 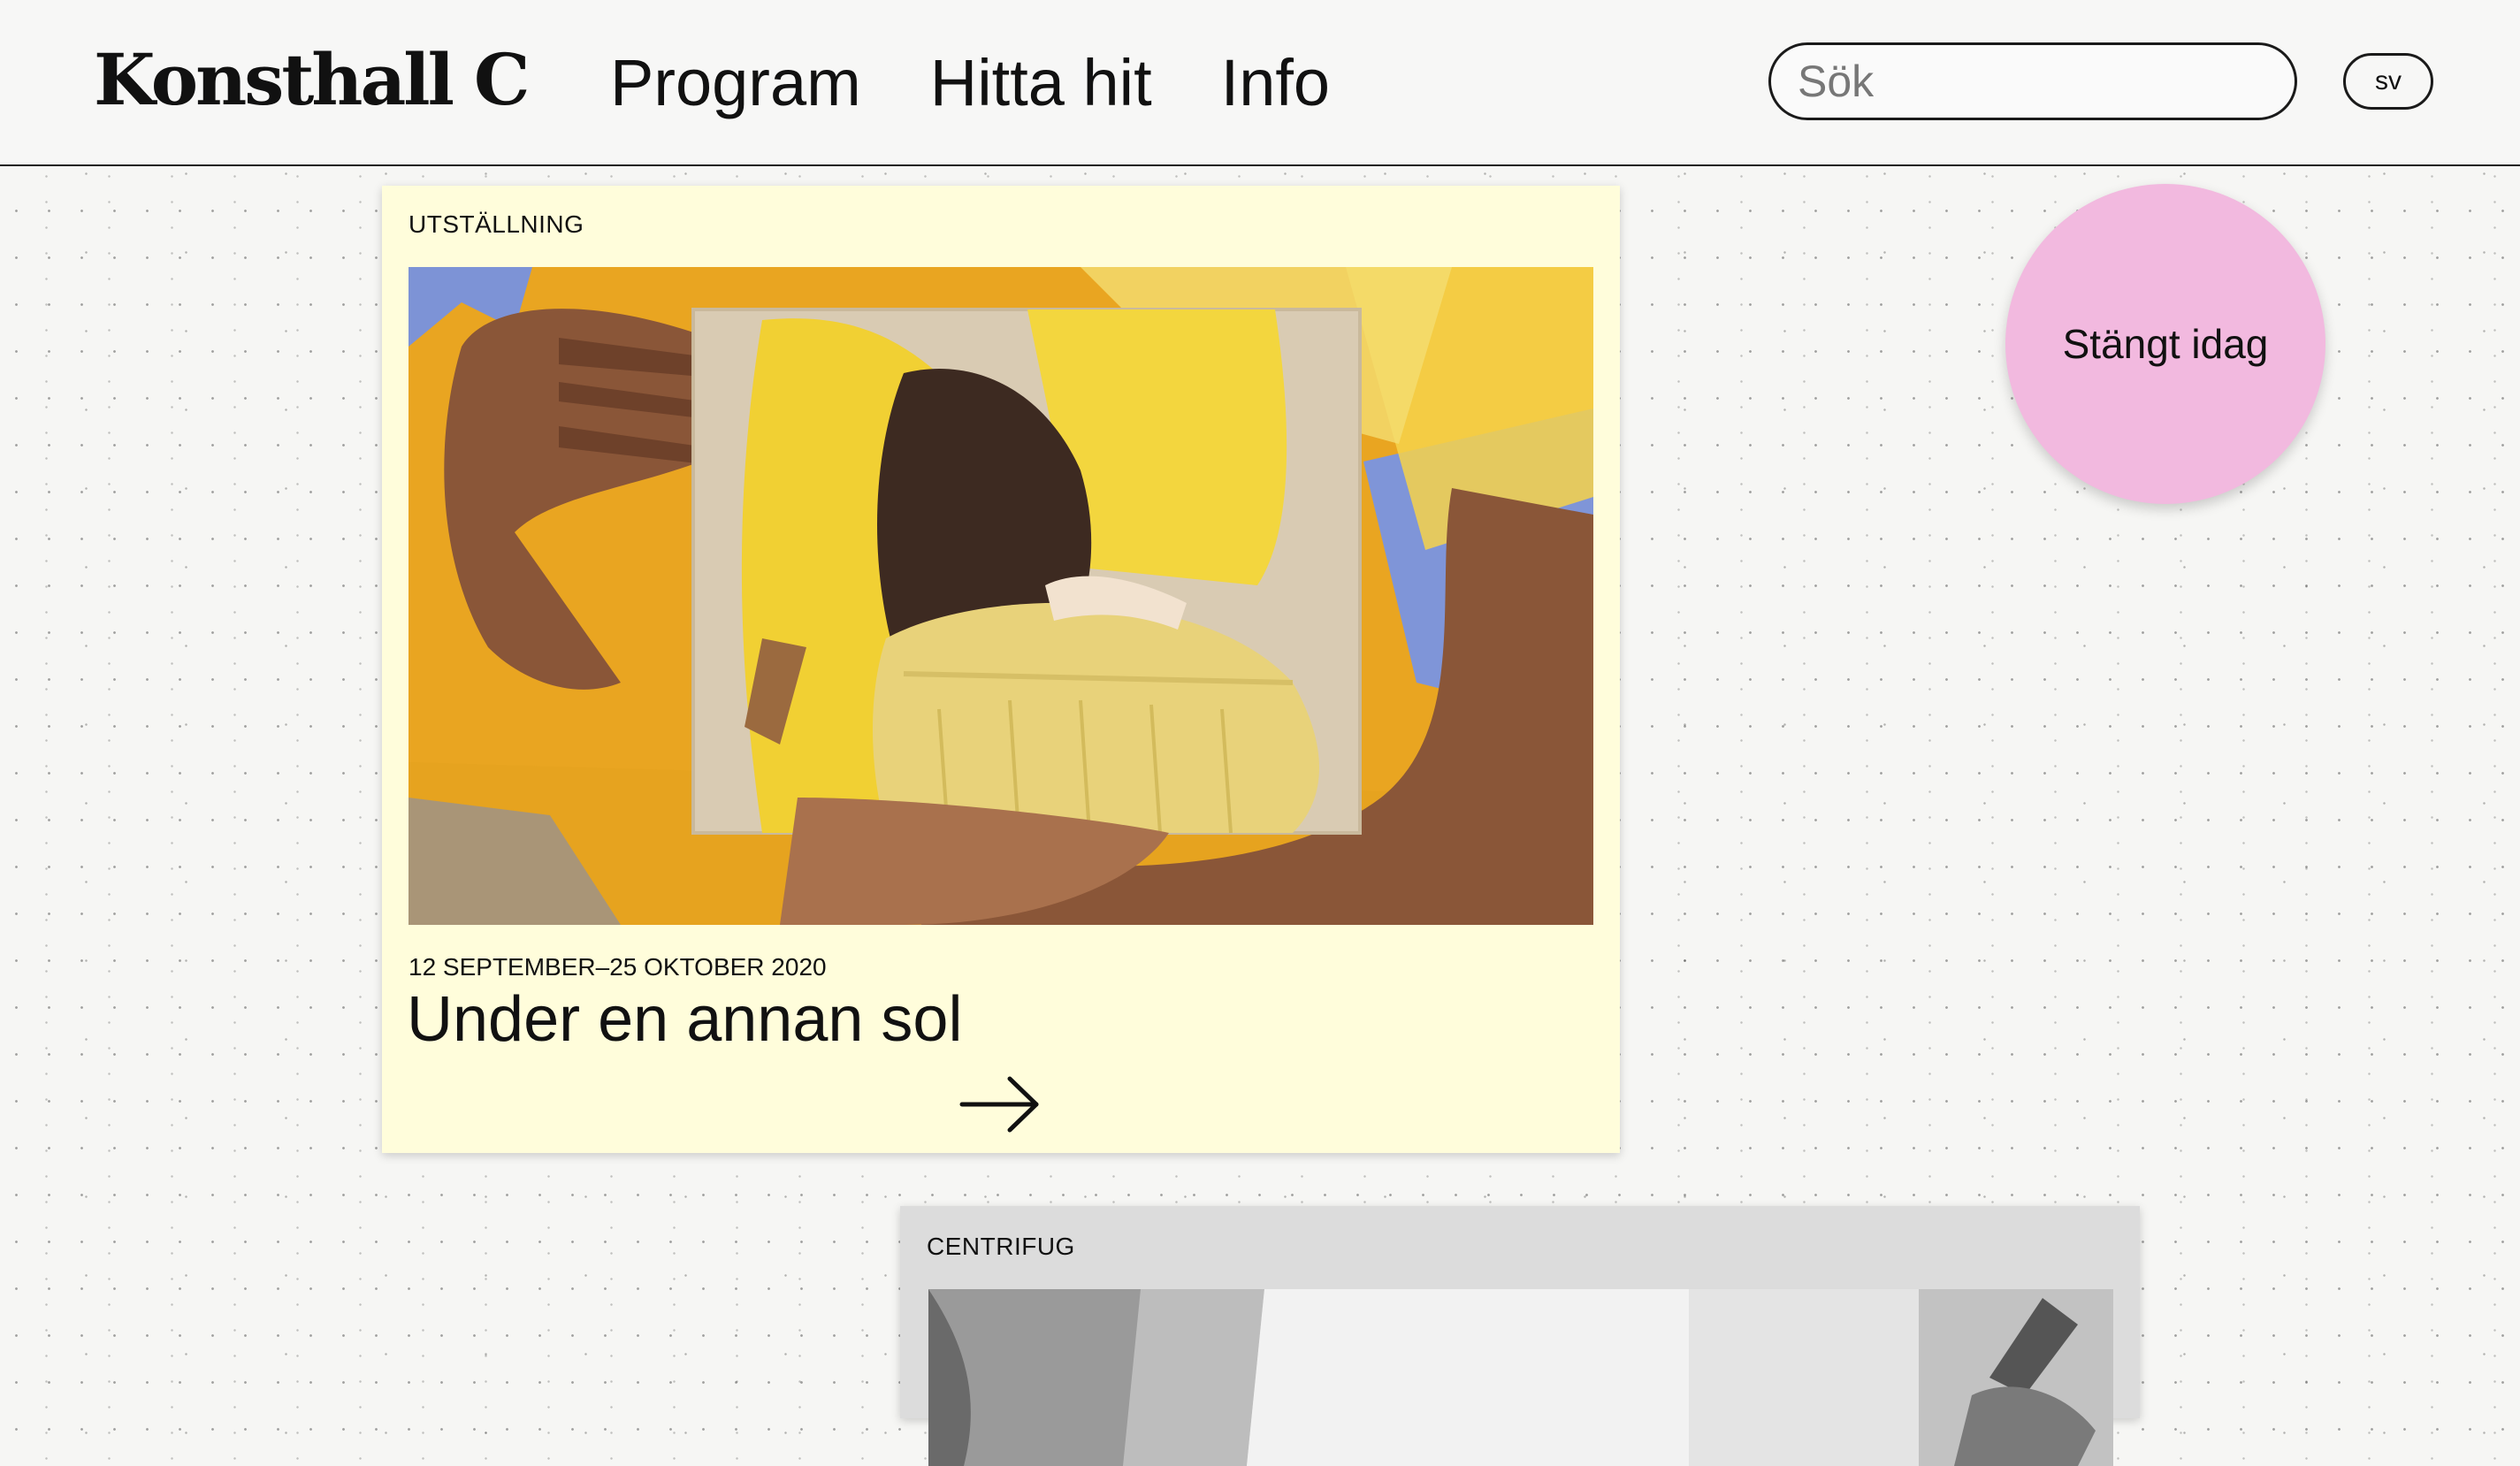 What do you see at coordinates (312, 79) in the screenshot?
I see `site-logo: Konsthall C` at bounding box center [312, 79].